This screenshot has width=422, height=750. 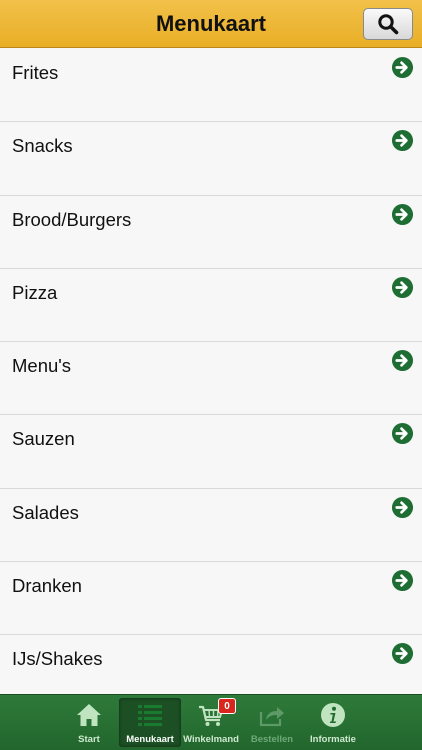 I want to click on list-item-ijs-shakes: IJs/Shakes, so click(x=211, y=664).